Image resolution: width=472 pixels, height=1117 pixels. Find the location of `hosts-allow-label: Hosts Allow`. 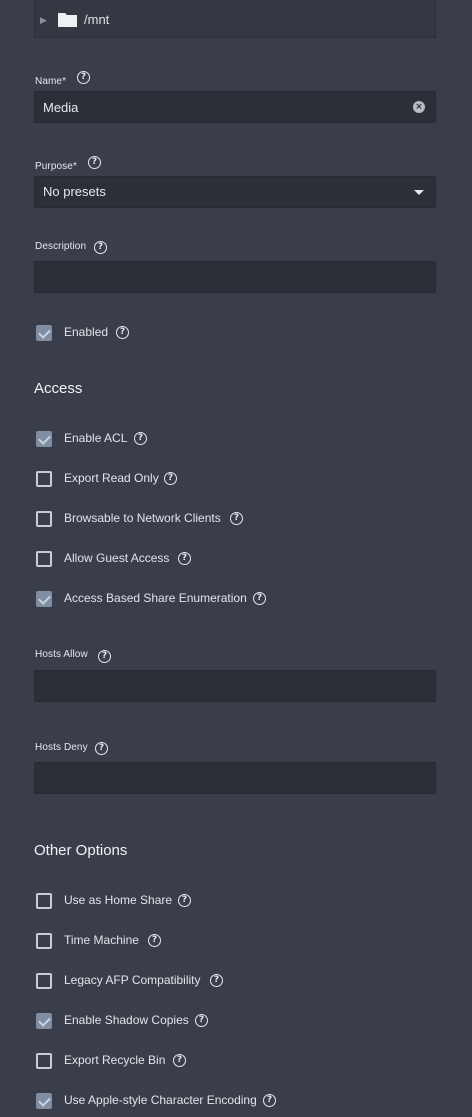

hosts-allow-label: Hosts Allow is located at coordinates (61, 654).